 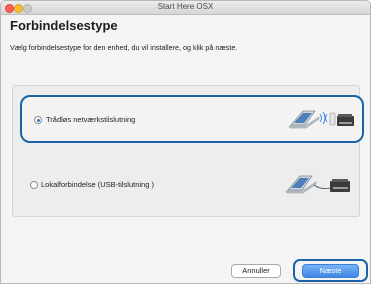 I want to click on page-title: Forbindelsestype, so click(x=64, y=25).